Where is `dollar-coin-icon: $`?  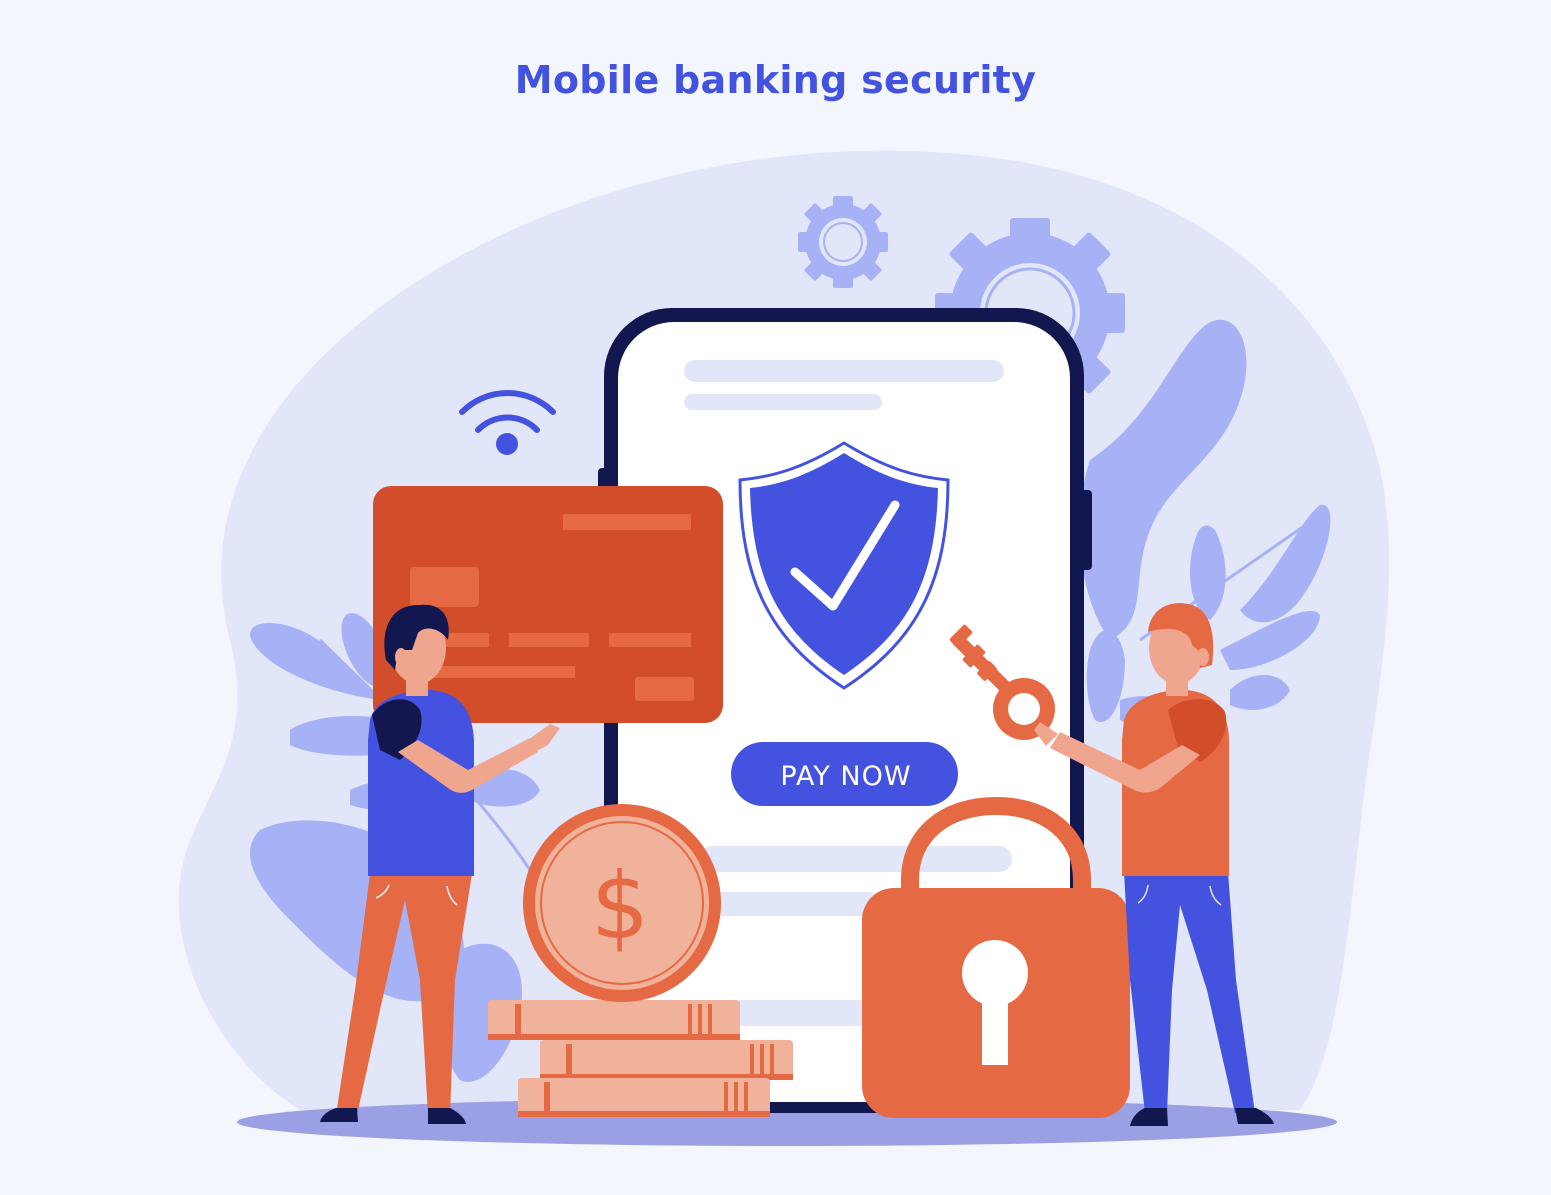 dollar-coin-icon: $ is located at coordinates (622, 903).